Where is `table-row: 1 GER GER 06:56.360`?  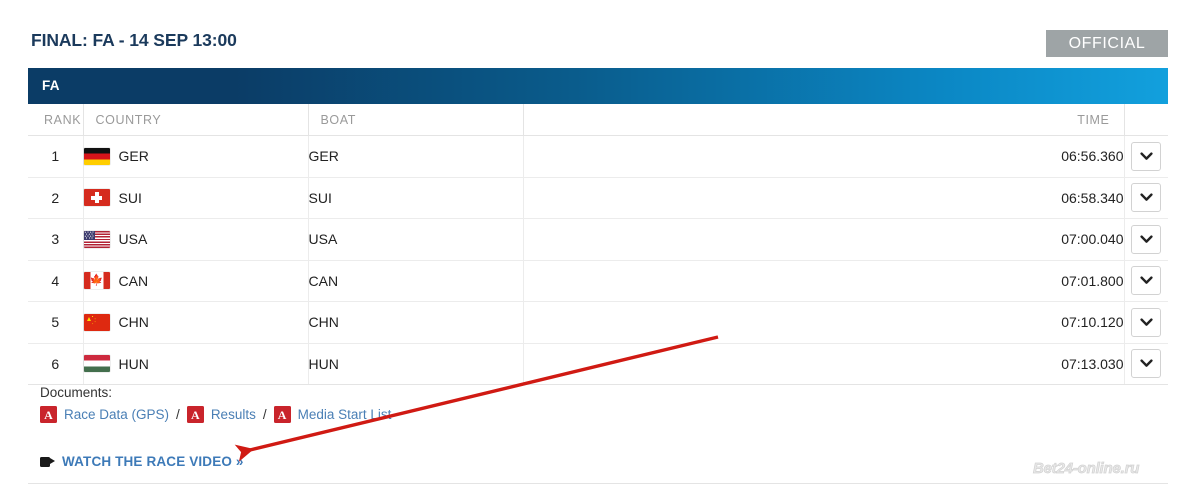 table-row: 1 GER GER 06:56.360 is located at coordinates (598, 156).